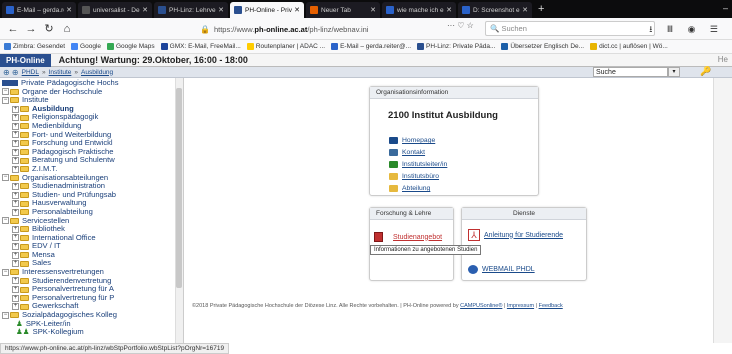 The image size is (732, 354). I want to click on org-link: Kontakt, so click(407, 152).